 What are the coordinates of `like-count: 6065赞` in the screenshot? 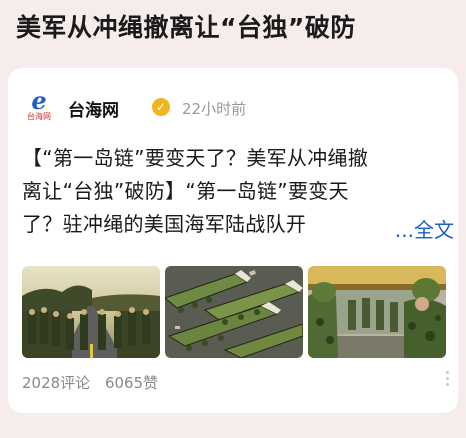 It's located at (131, 383).